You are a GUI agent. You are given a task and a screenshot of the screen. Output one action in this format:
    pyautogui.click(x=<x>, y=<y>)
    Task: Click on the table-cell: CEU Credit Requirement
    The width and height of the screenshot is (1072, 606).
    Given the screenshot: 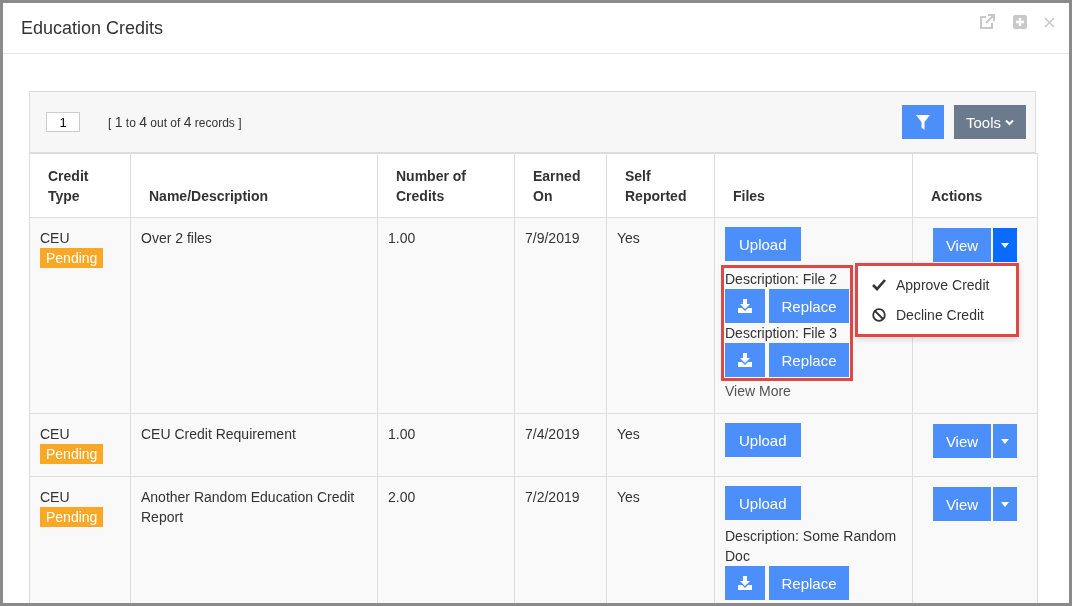 What is the action you would take?
    pyautogui.click(x=254, y=445)
    